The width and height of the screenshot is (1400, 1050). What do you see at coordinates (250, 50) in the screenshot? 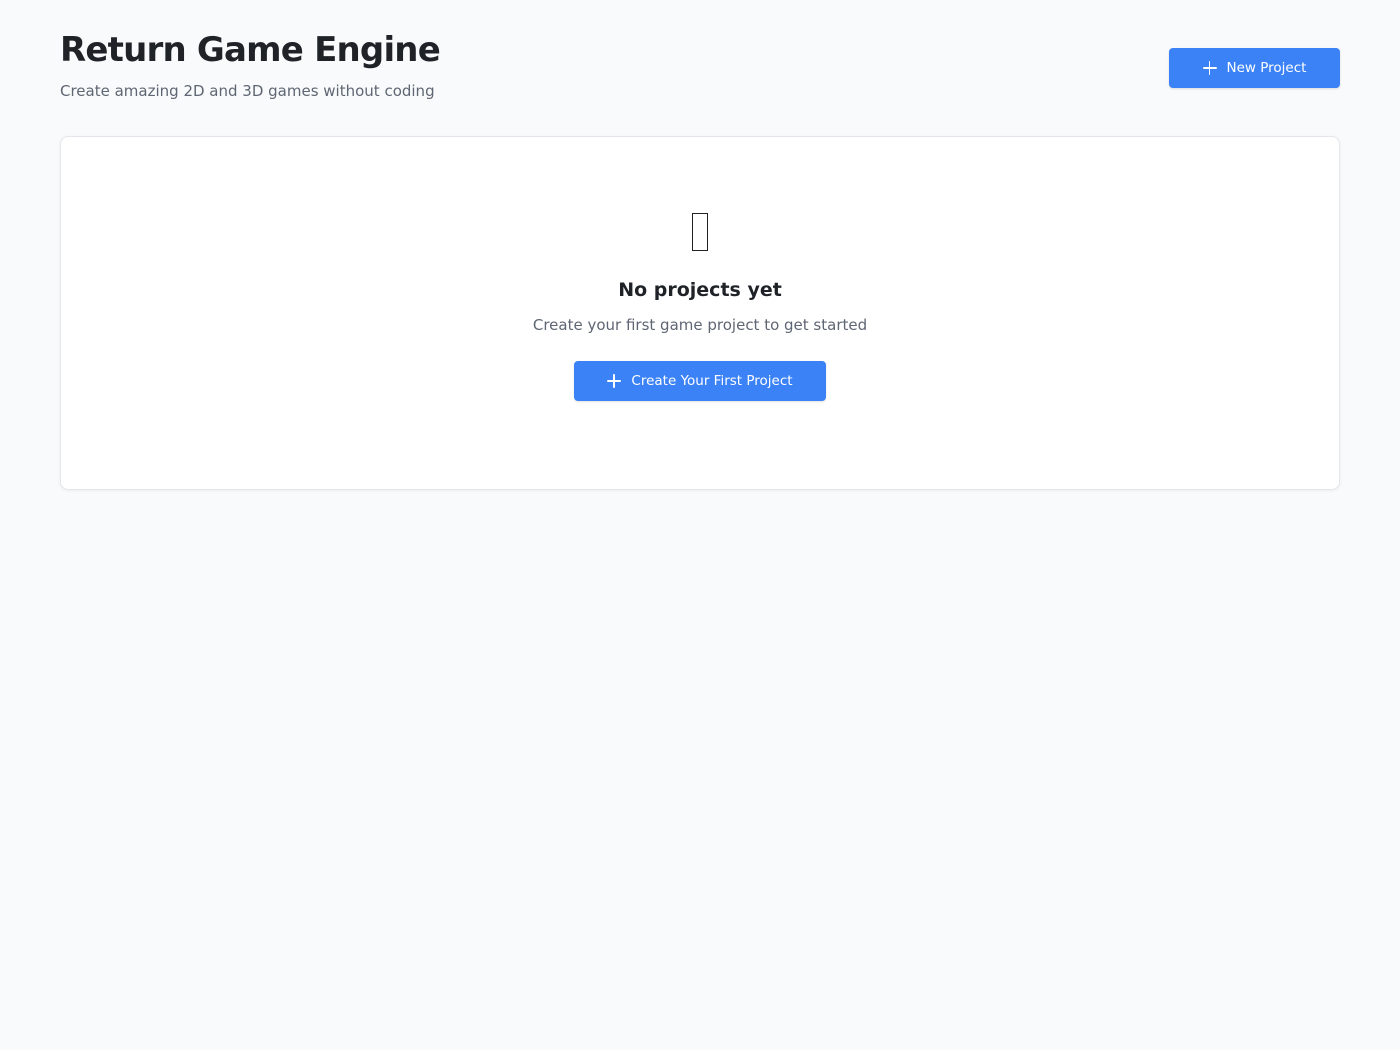
I see `page-title: Return Game Engine` at bounding box center [250, 50].